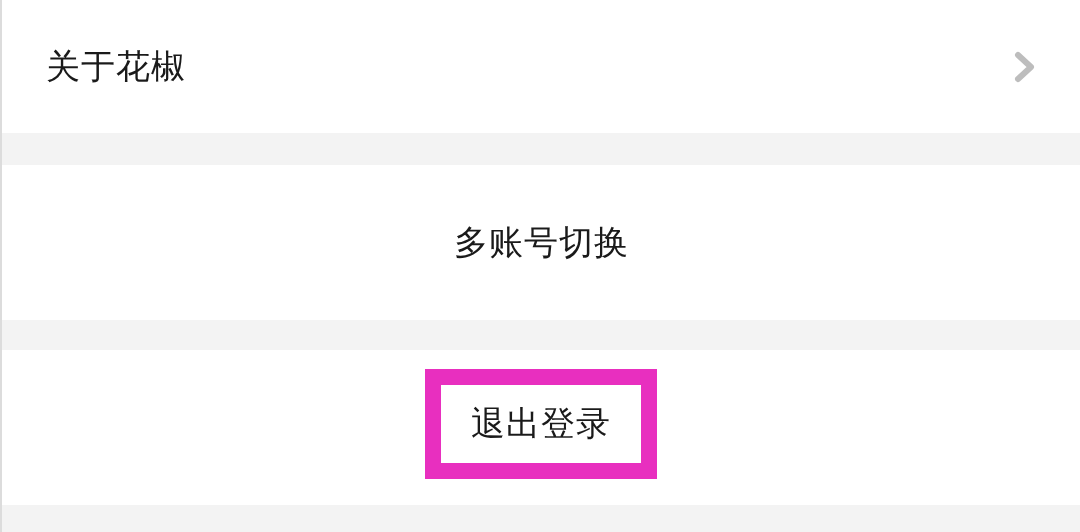 The image size is (1080, 532). I want to click on action-button: 退出登录, so click(541, 423).